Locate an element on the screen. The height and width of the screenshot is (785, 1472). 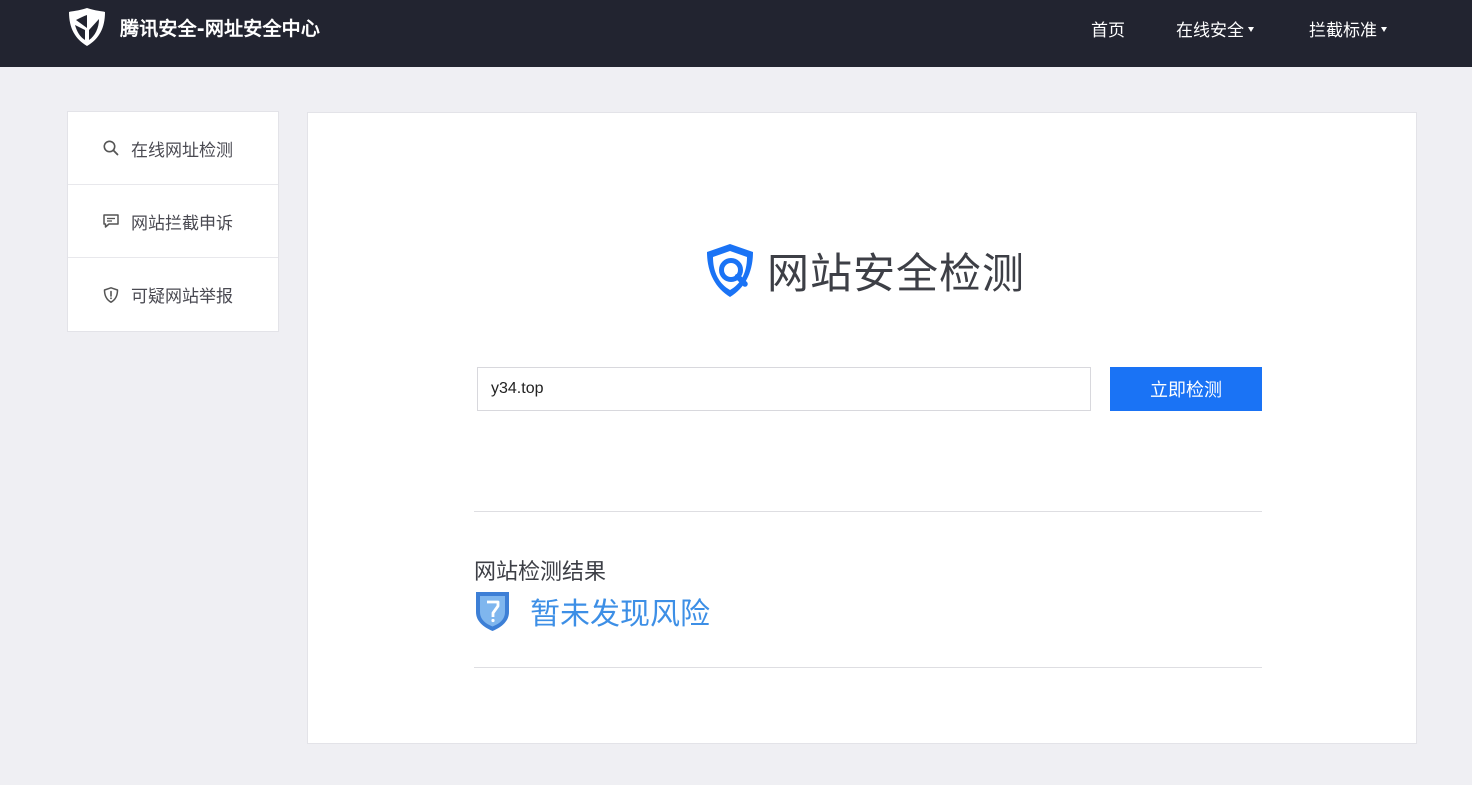
unknown-shield-icon is located at coordinates (492, 611).